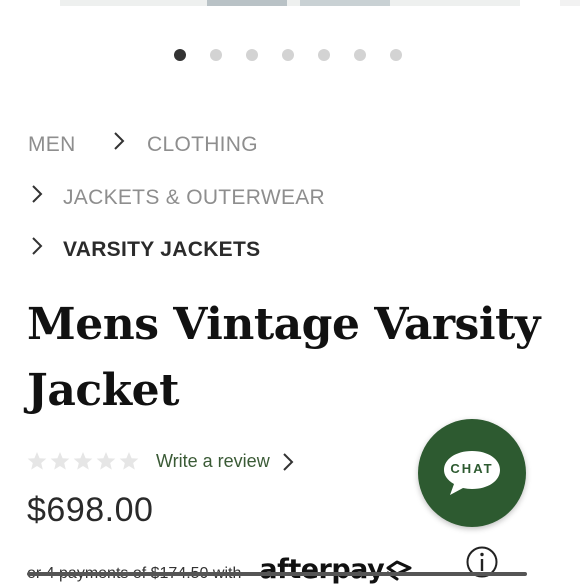  What do you see at coordinates (399, 570) in the screenshot?
I see `afterpay-arrows-icon` at bounding box center [399, 570].